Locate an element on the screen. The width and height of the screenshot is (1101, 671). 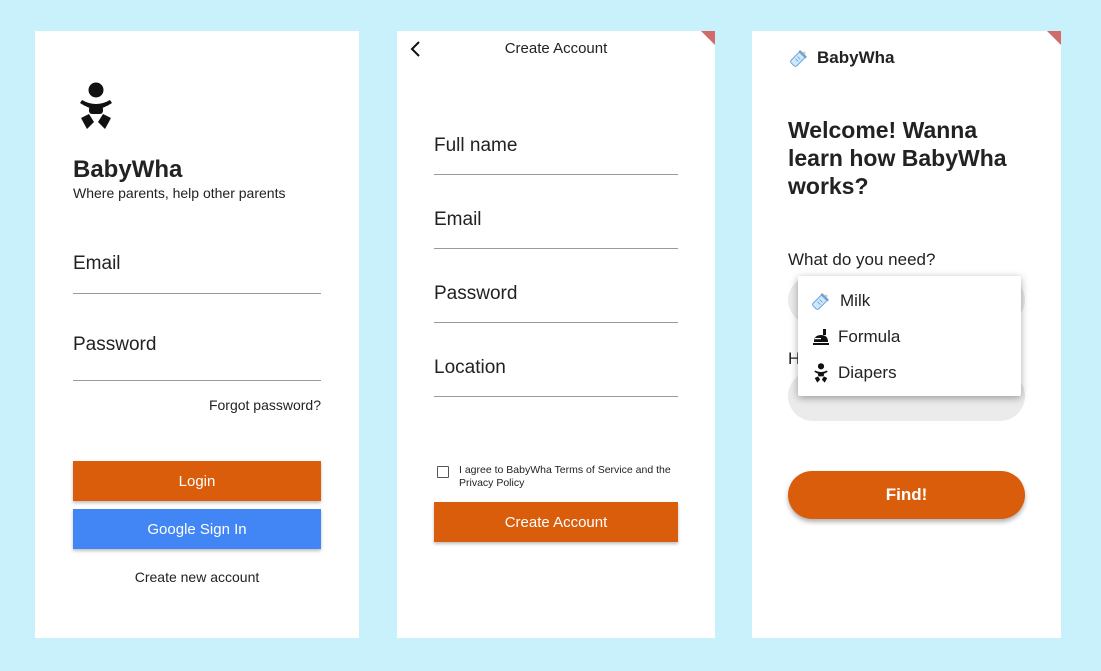
location-field: Location is located at coordinates (556, 375).